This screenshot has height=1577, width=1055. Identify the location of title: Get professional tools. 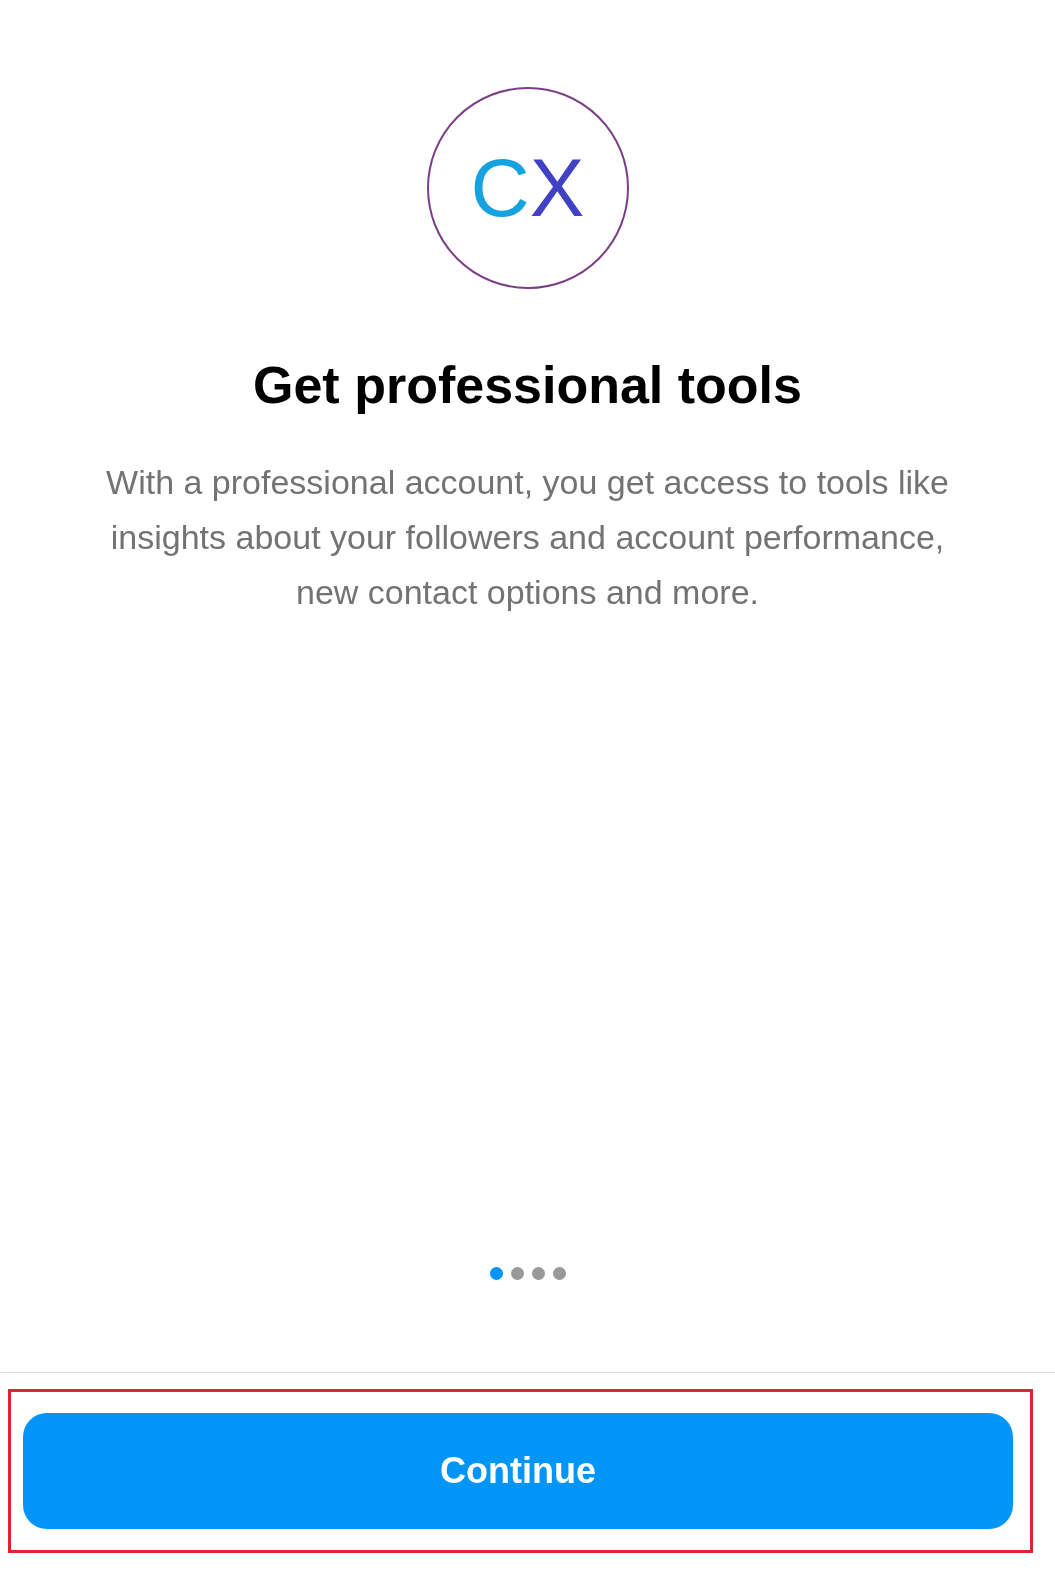
(527, 385).